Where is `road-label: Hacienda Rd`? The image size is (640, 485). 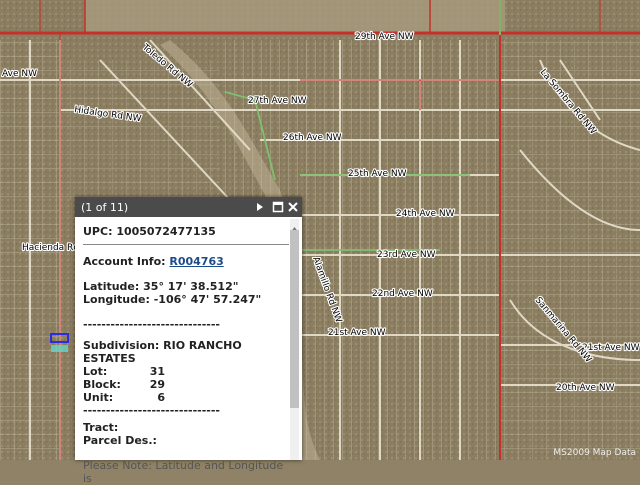 road-label: Hacienda Rd is located at coordinates (50, 248).